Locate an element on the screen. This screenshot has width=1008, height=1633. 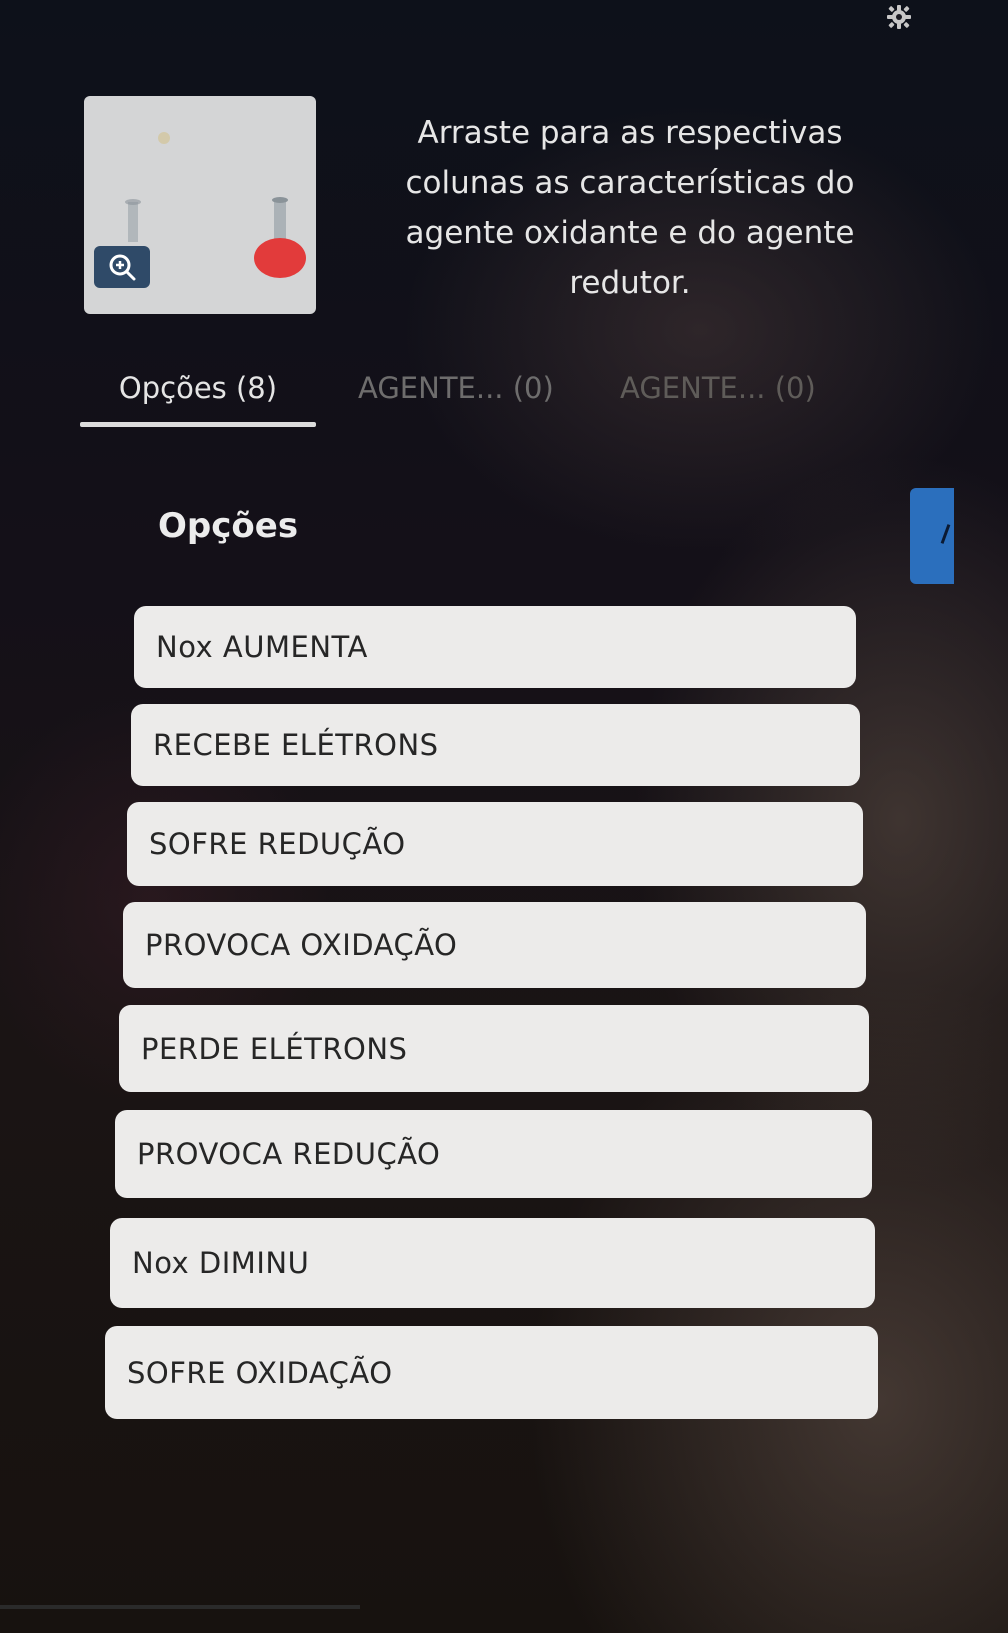
red-flask-icon is located at coordinates (280, 237).